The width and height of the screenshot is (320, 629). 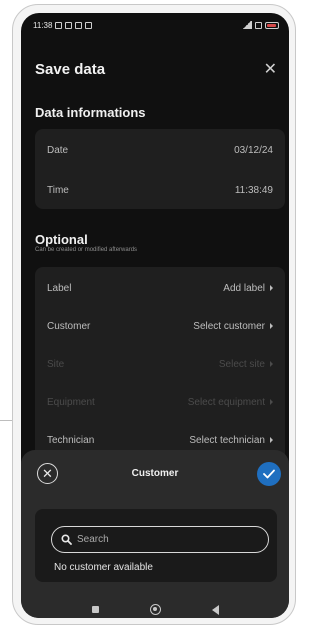 What do you see at coordinates (56, 364) in the screenshot?
I see `site-label: Site` at bounding box center [56, 364].